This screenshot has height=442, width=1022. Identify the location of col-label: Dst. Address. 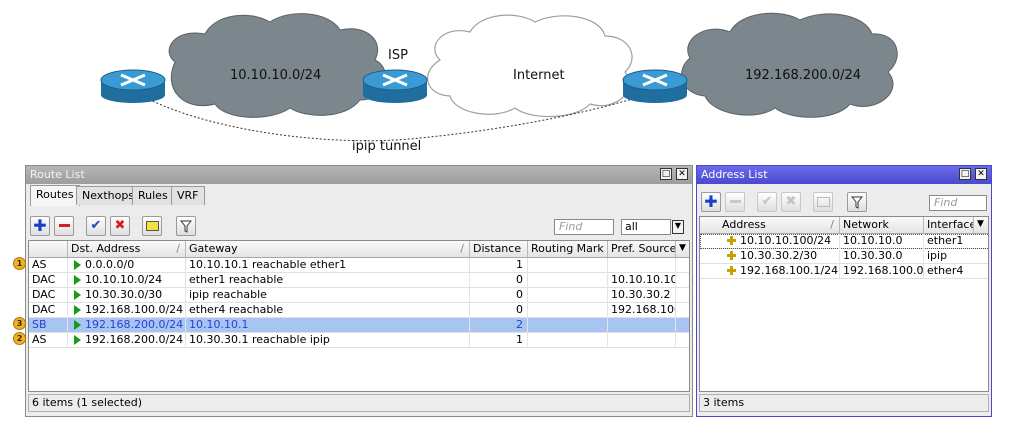
(106, 248).